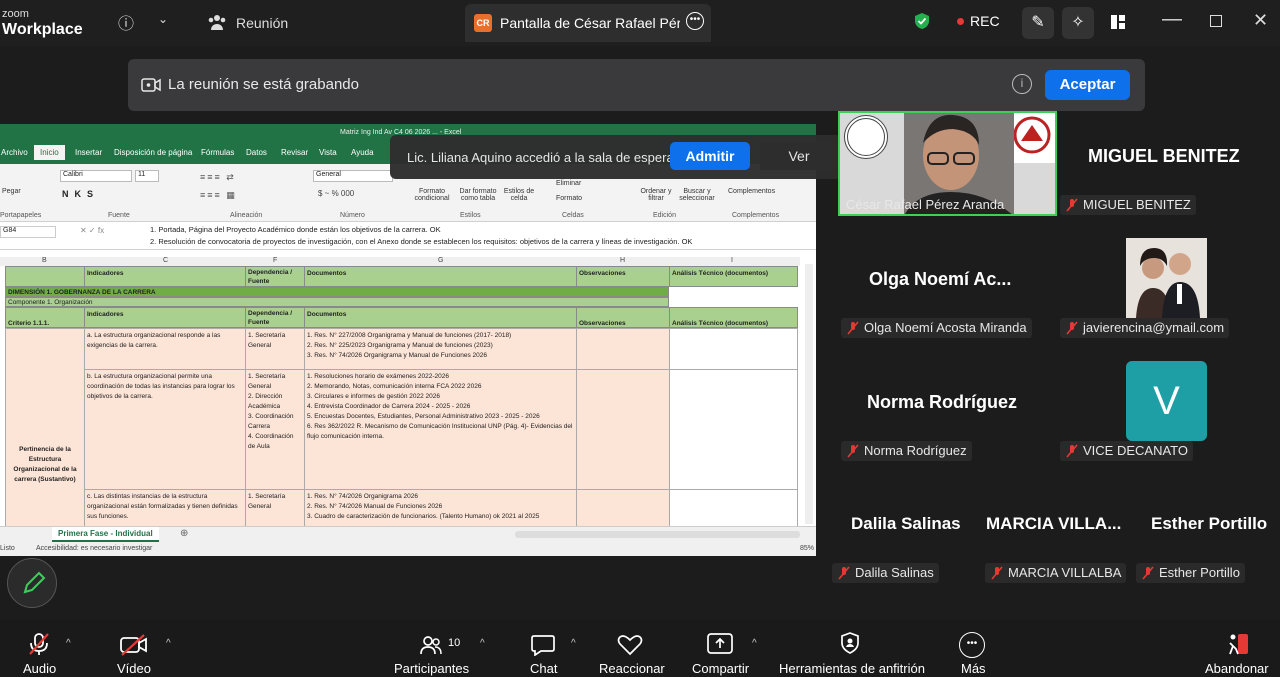  I want to click on conditional-format-button: Formato condicional, so click(432, 195).